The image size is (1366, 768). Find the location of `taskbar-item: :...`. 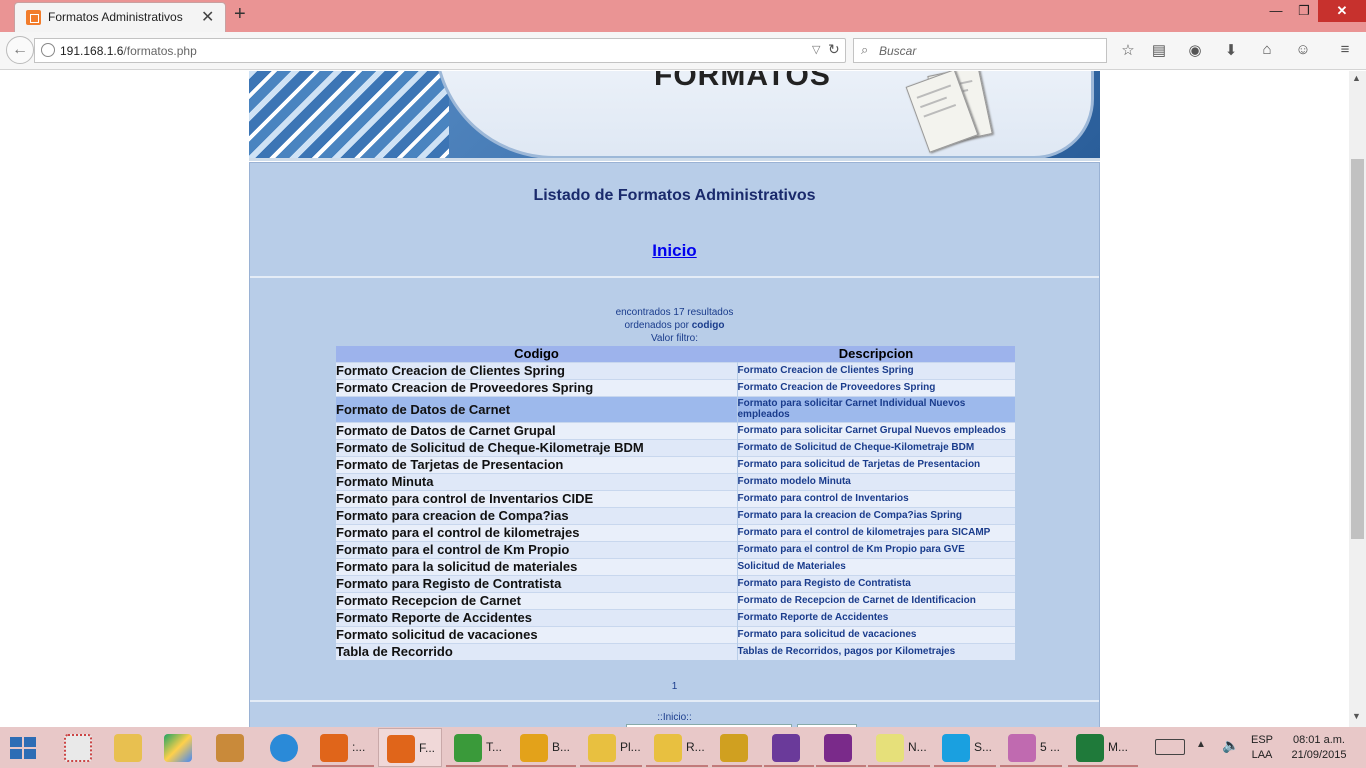

taskbar-item: :... is located at coordinates (343, 747).